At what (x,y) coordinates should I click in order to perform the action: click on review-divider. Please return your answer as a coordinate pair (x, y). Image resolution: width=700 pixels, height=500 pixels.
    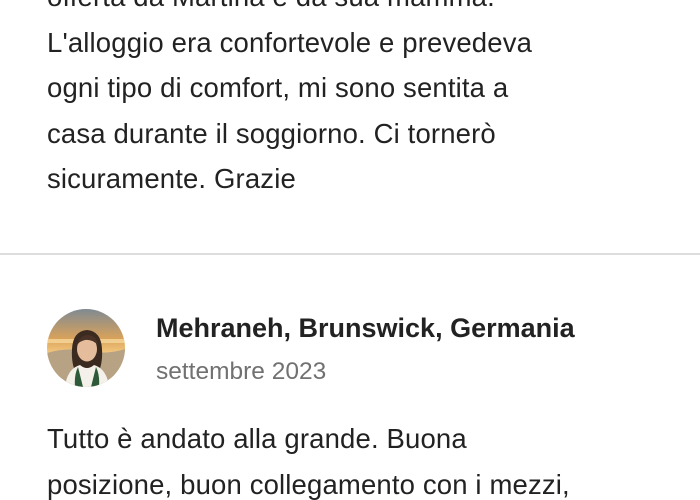
    Looking at the image, I should click on (350, 254).